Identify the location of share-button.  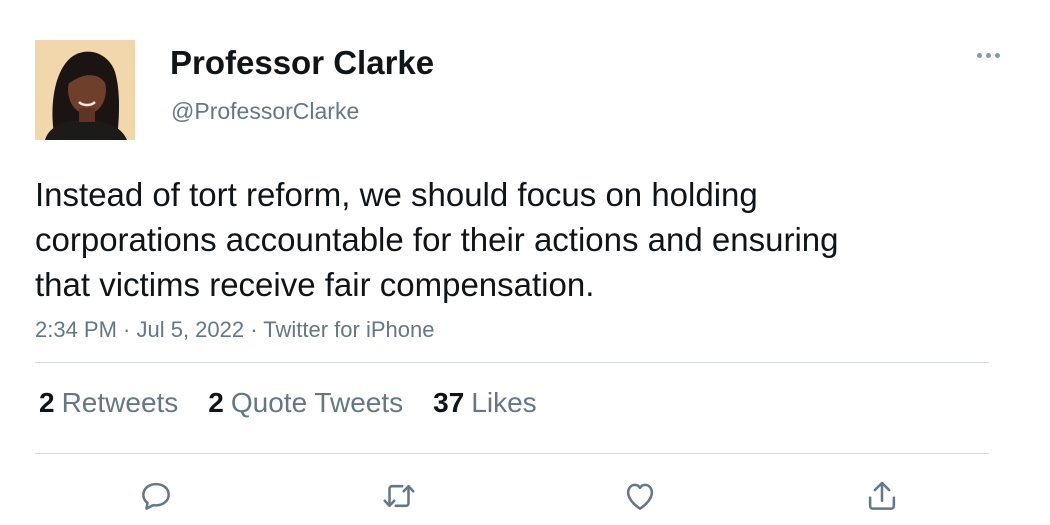
(882, 496).